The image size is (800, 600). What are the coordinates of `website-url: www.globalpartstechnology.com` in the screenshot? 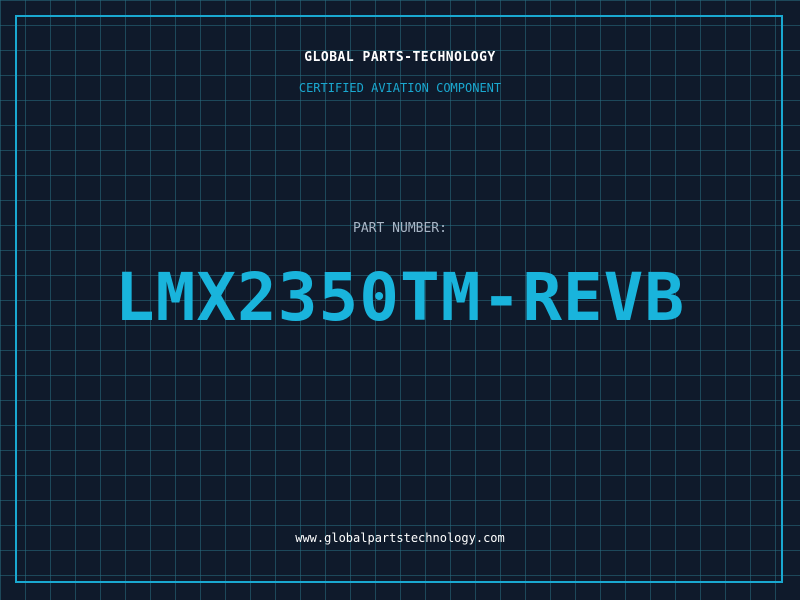 It's located at (400, 538).